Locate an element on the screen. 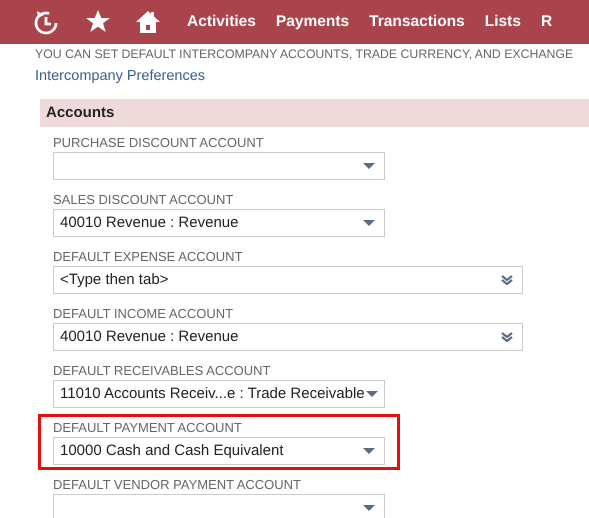 This screenshot has height=518, width=589. field-label: DEFAULT RECEIVABLES ACCOUNT is located at coordinates (162, 371).